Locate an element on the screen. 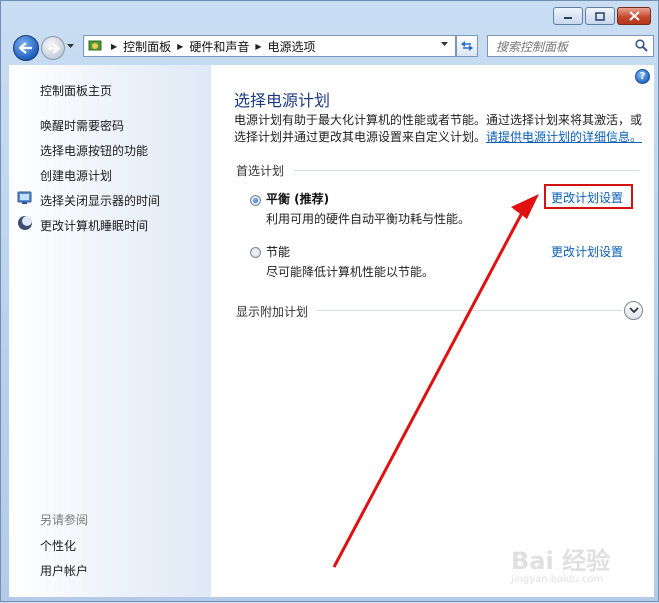 This screenshot has height=603, width=659. search-input is located at coordinates (563, 47).